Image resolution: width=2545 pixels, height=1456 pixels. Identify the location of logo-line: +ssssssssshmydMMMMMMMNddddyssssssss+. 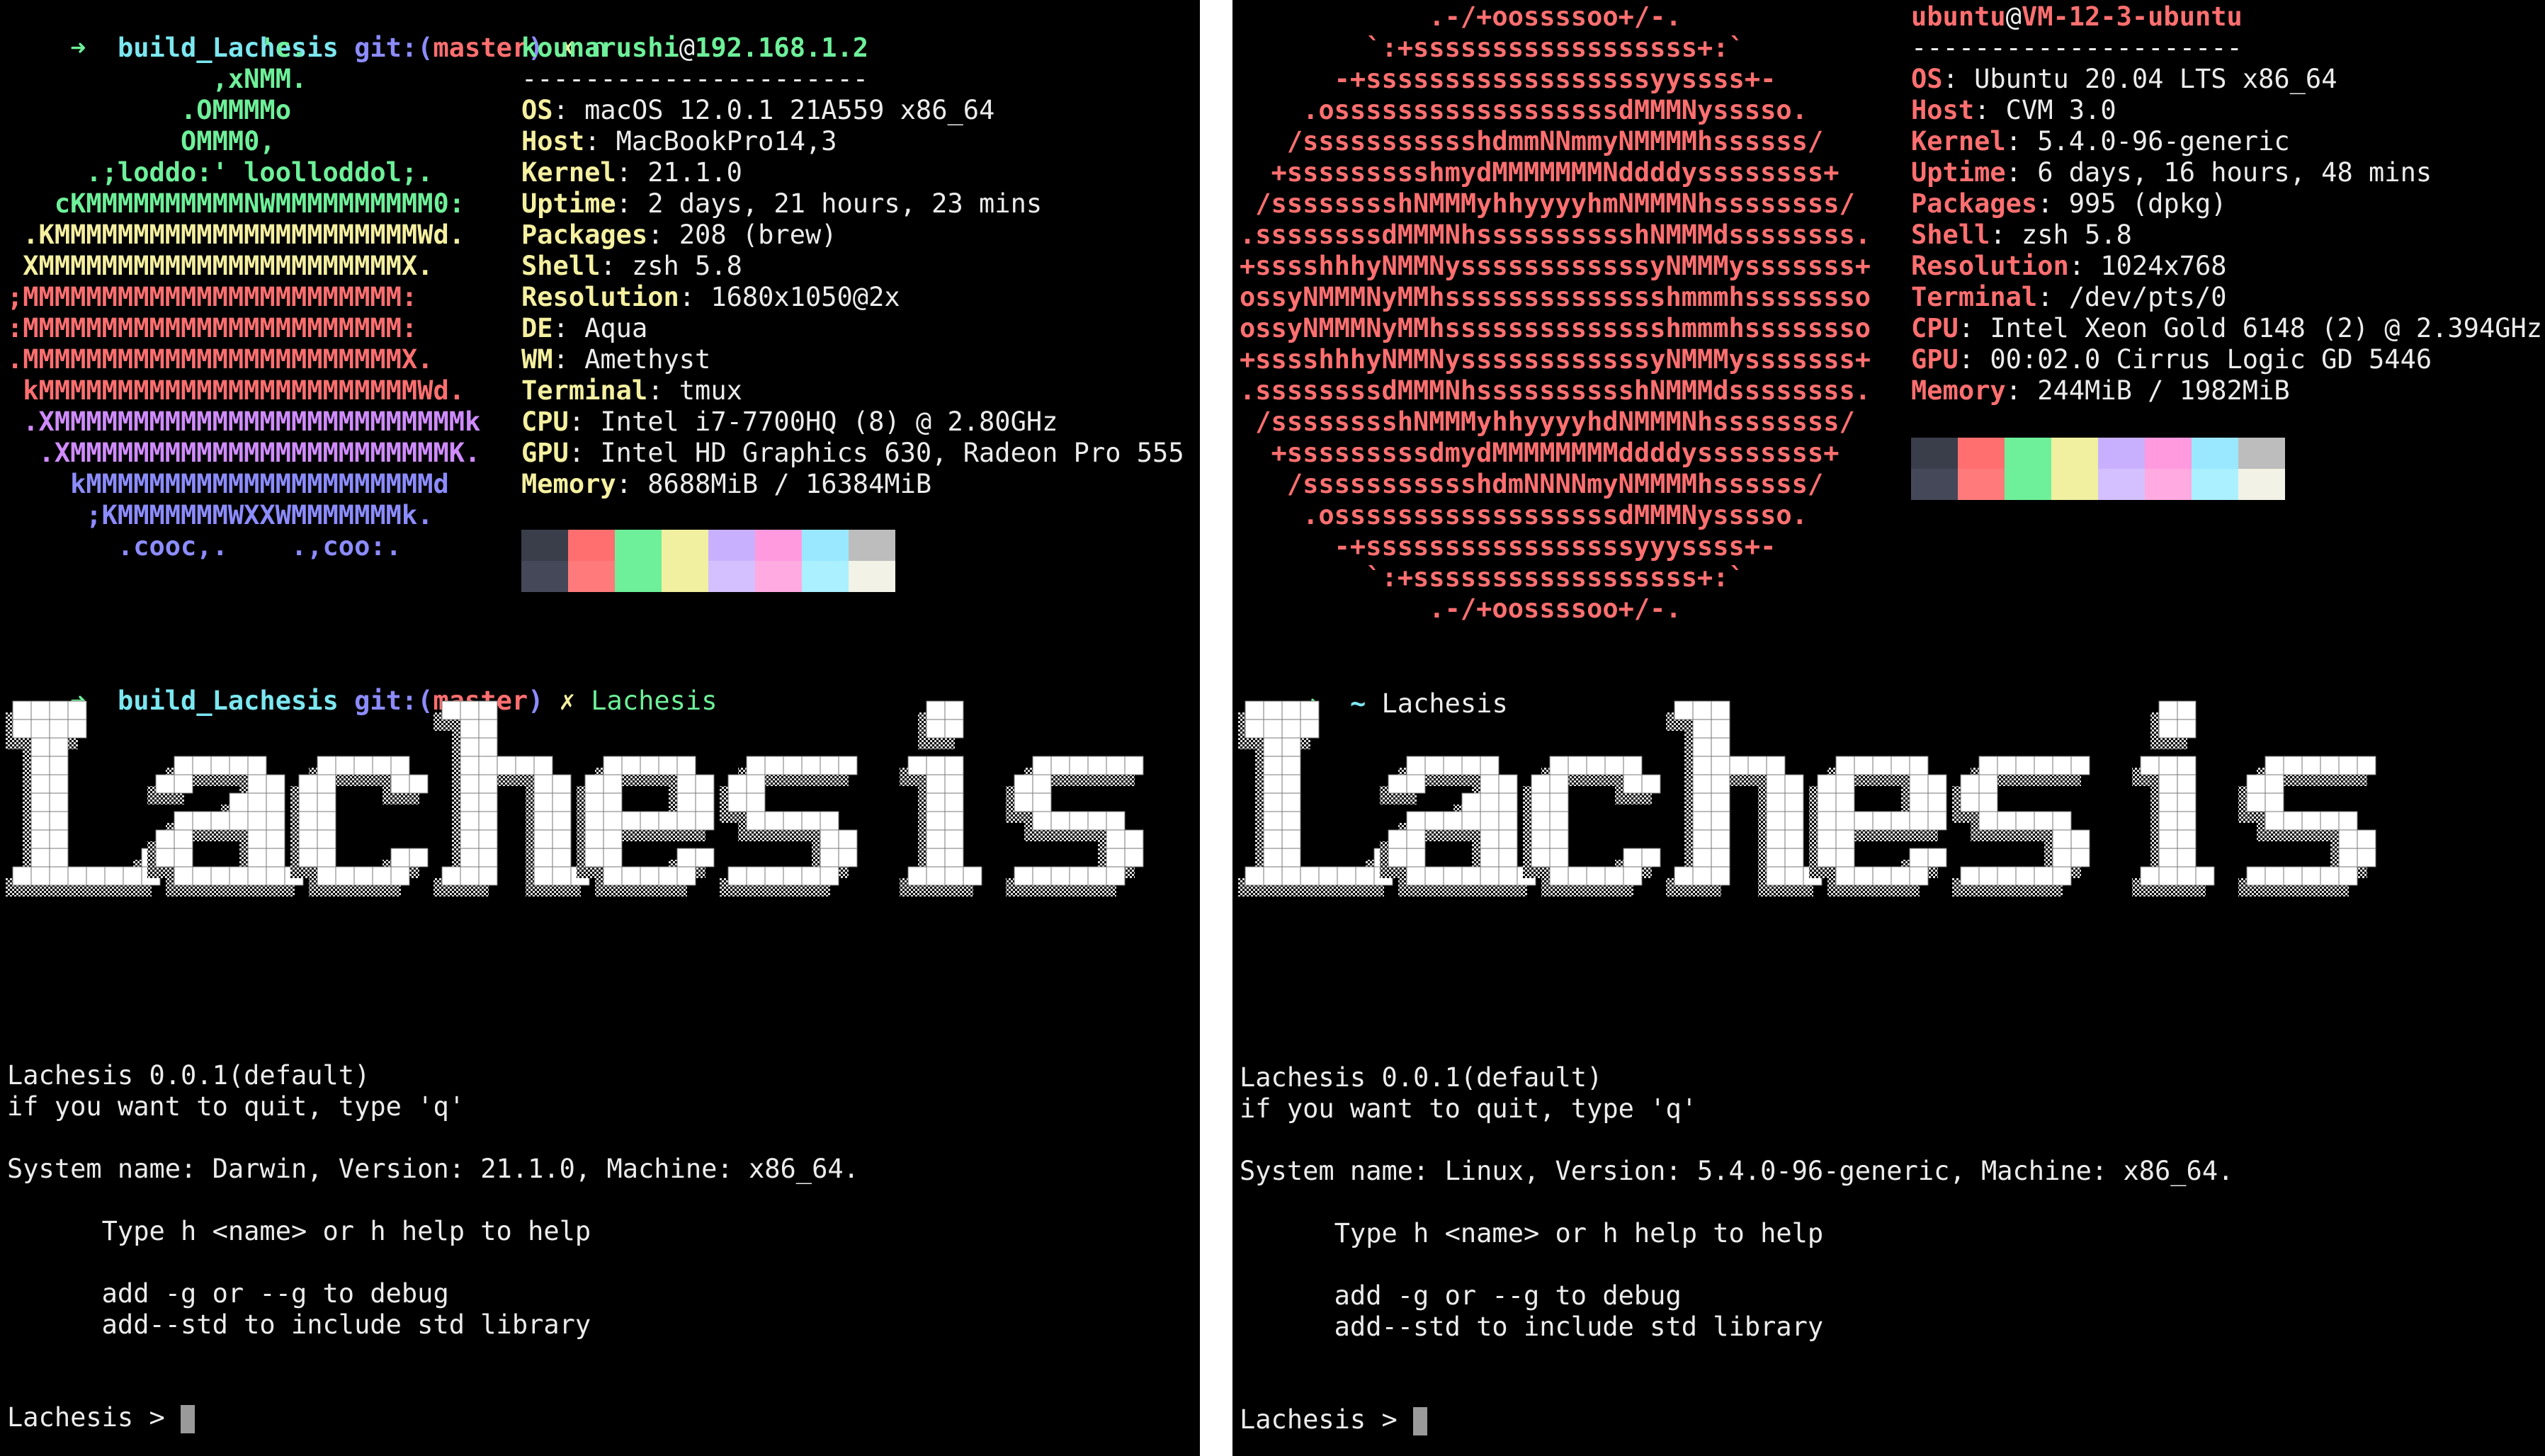
(1540, 173).